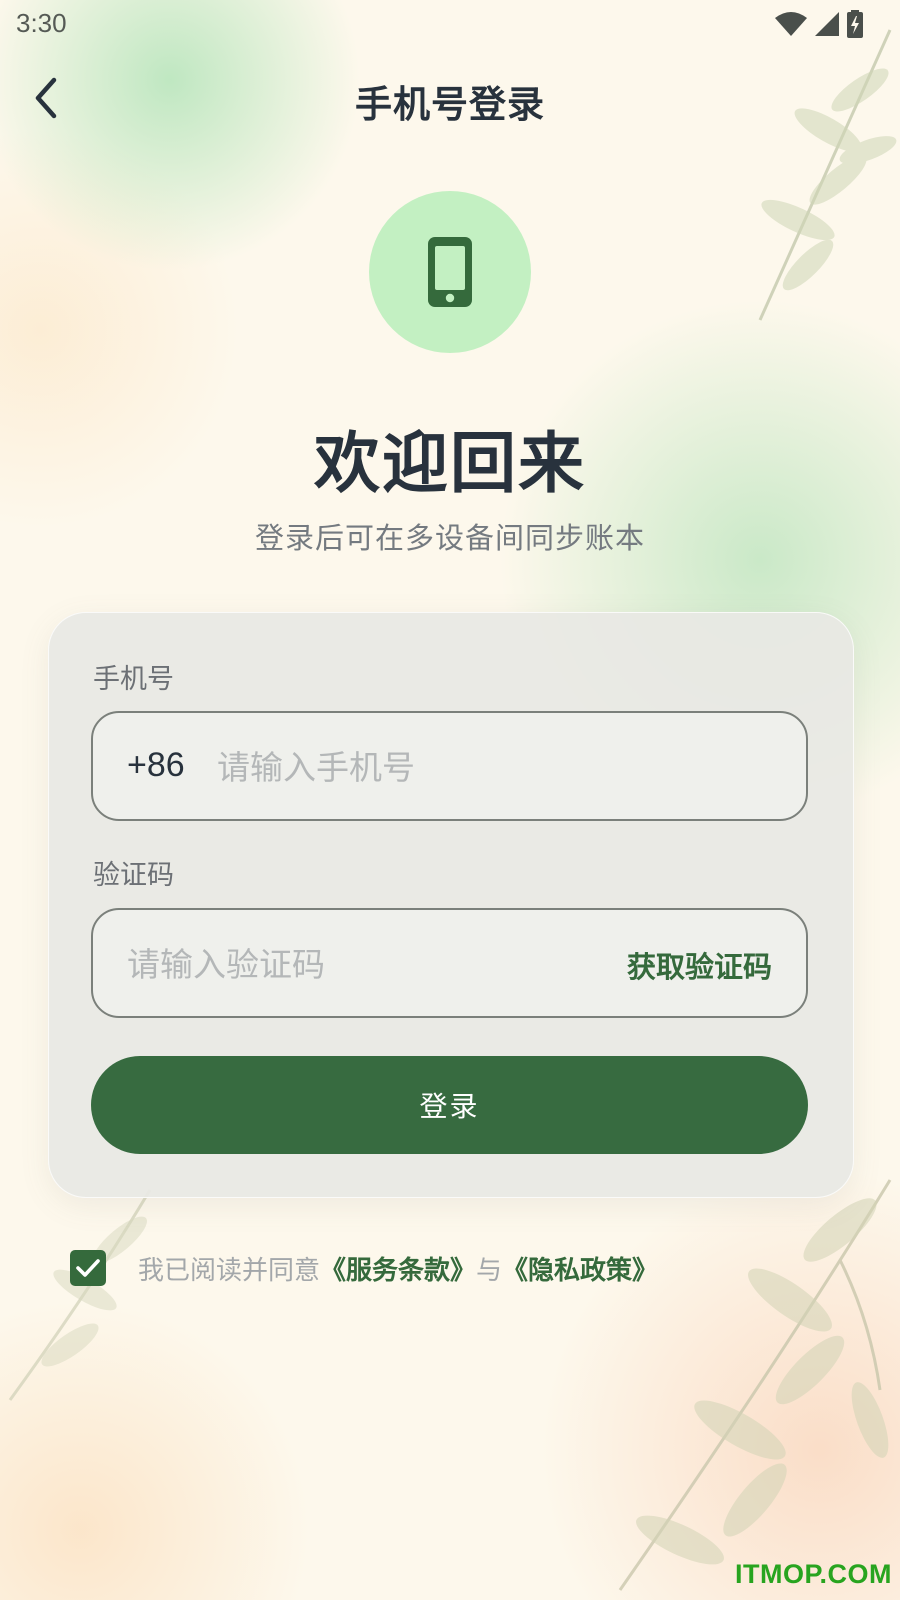 The width and height of the screenshot is (900, 1600). Describe the element at coordinates (133, 679) in the screenshot. I see `phone-label: 手机号` at that location.